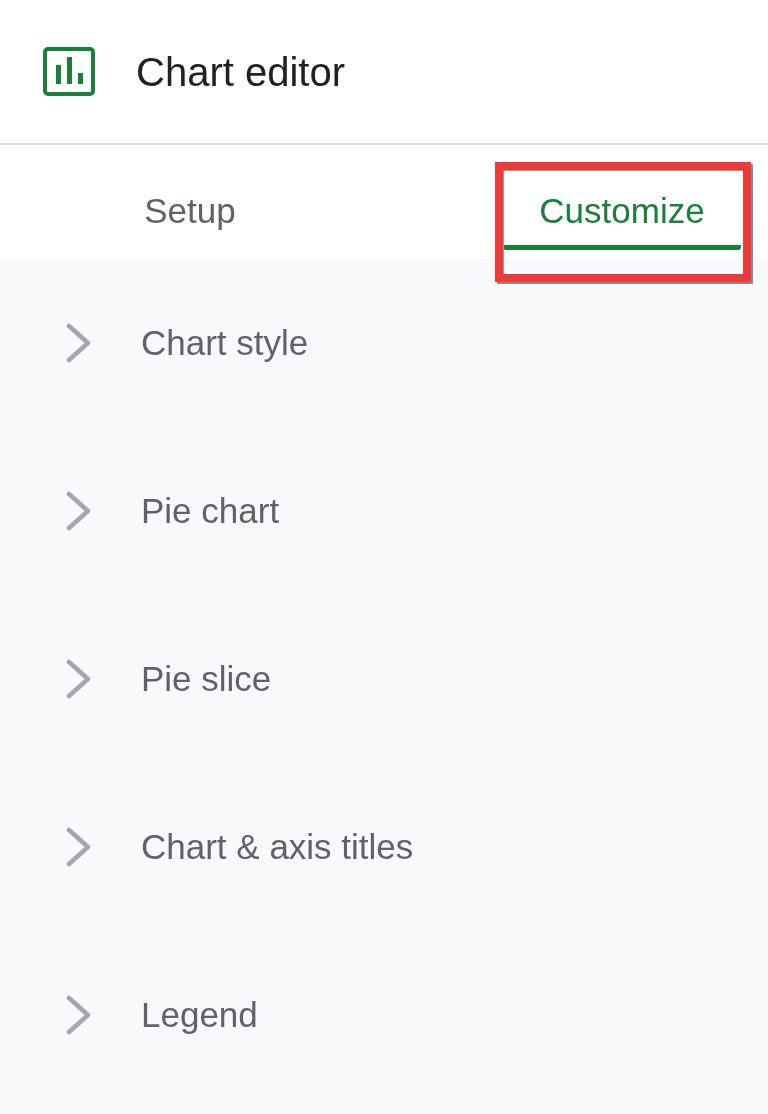 This screenshot has height=1114, width=768. Describe the element at coordinates (190, 210) in the screenshot. I see `tab: Setup` at that location.